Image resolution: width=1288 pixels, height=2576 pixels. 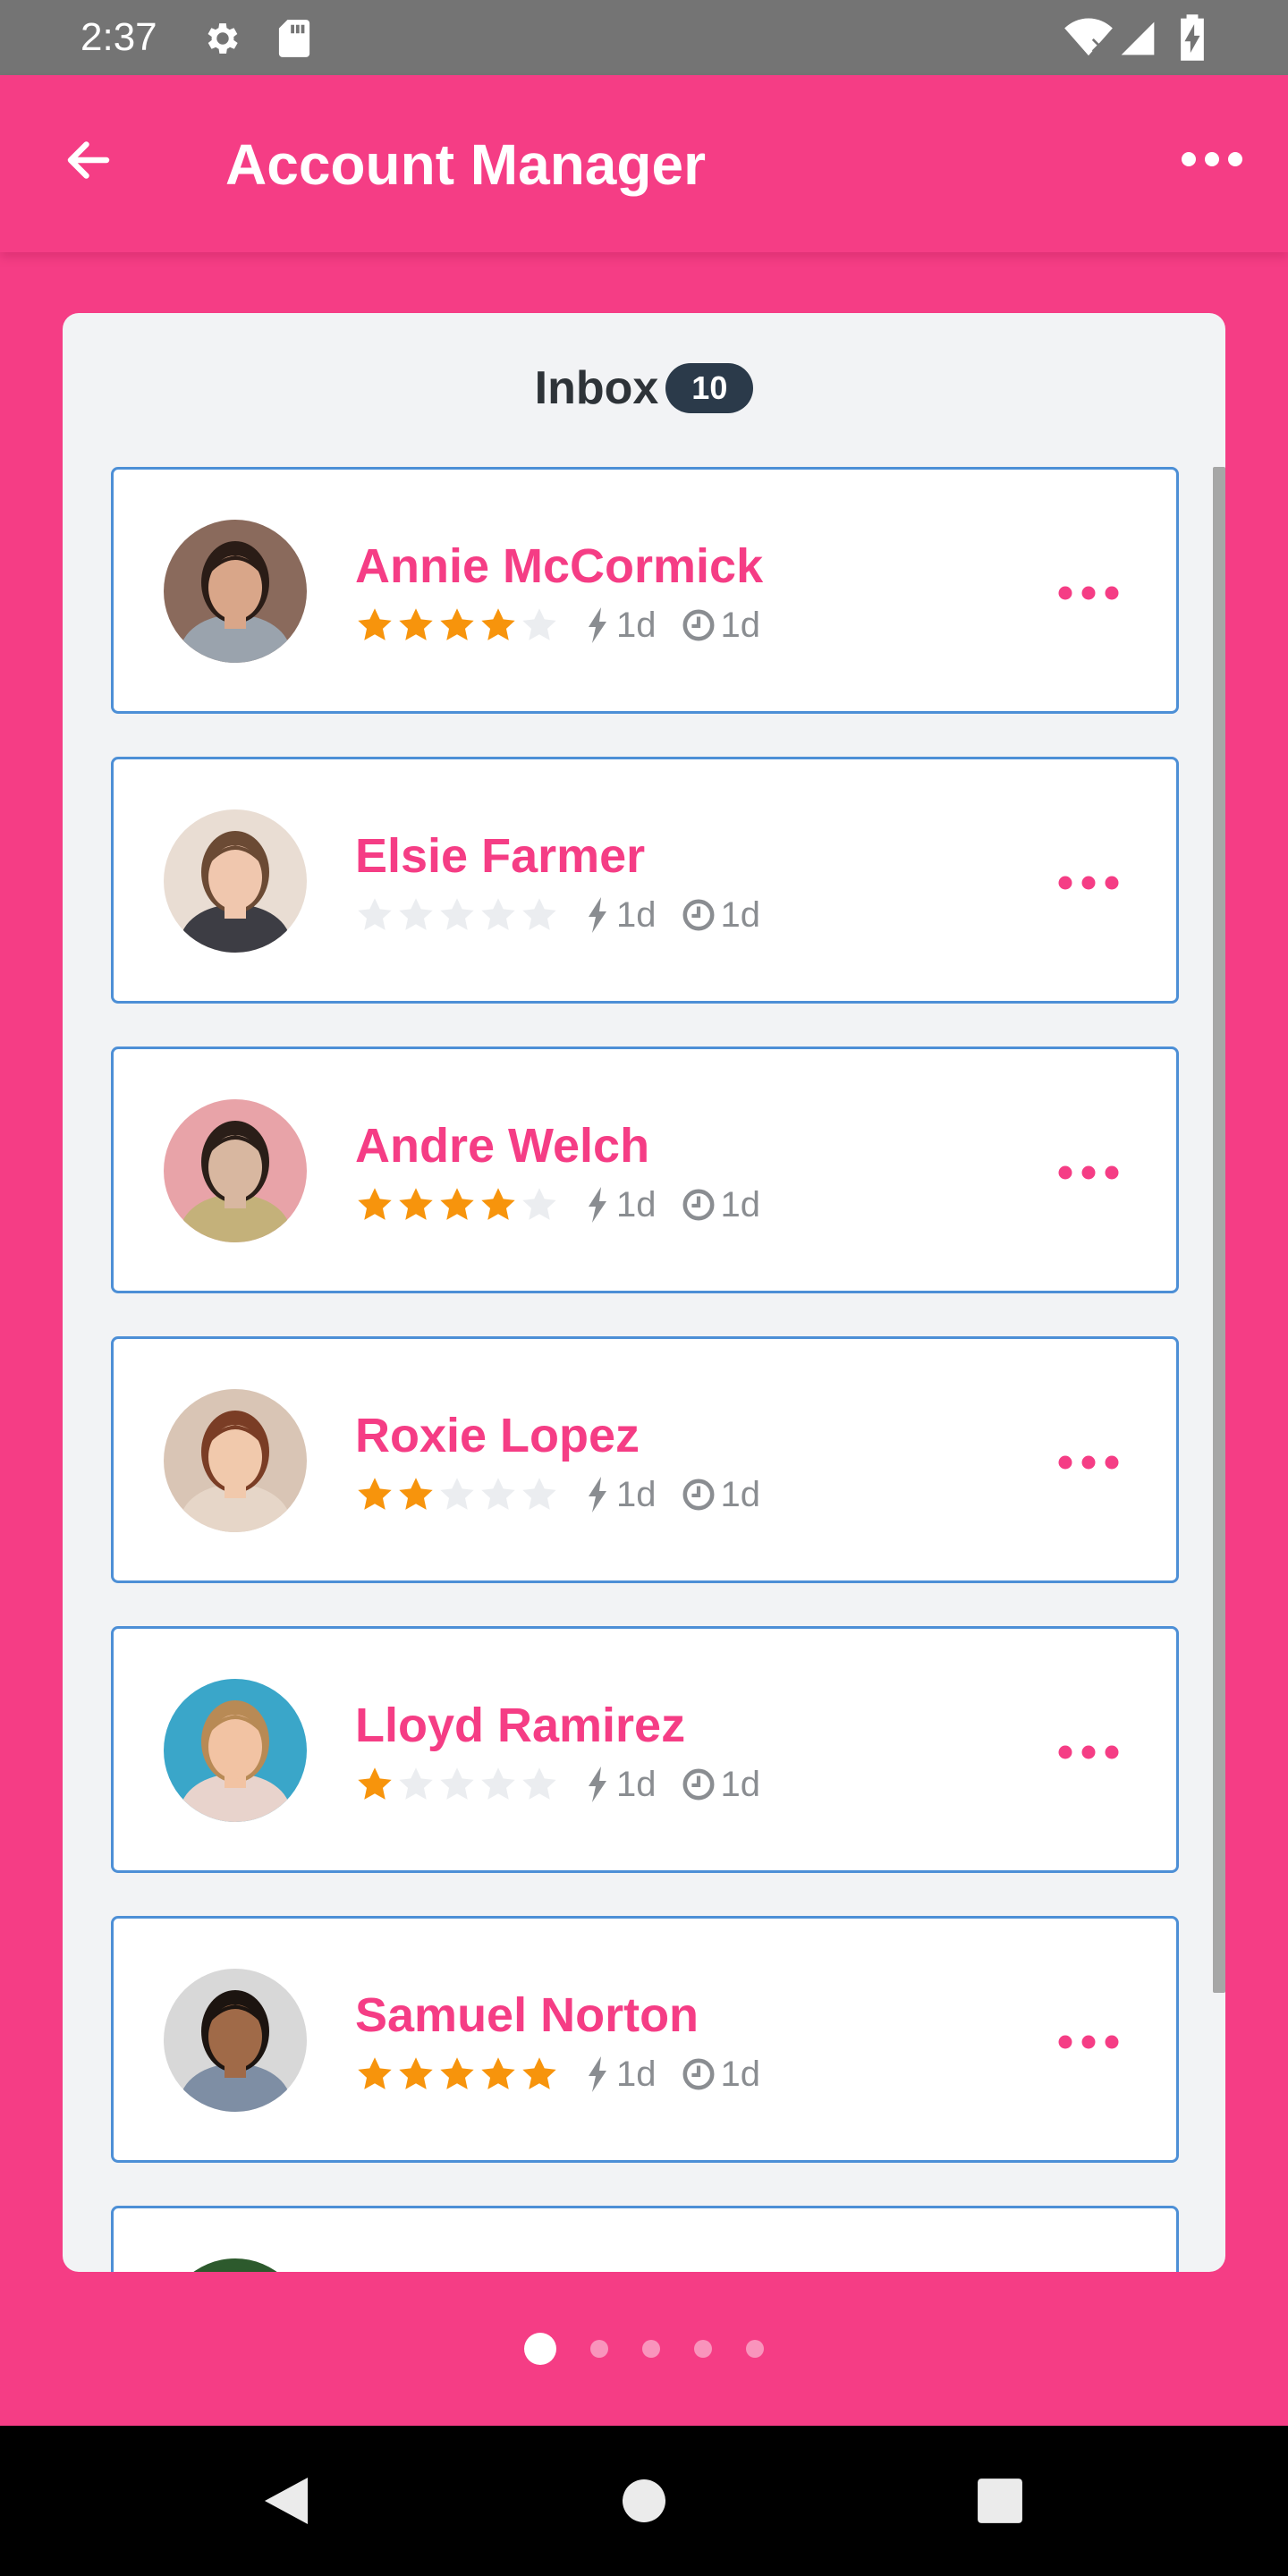 I want to click on cell-signal-icon, so click(x=1138, y=38).